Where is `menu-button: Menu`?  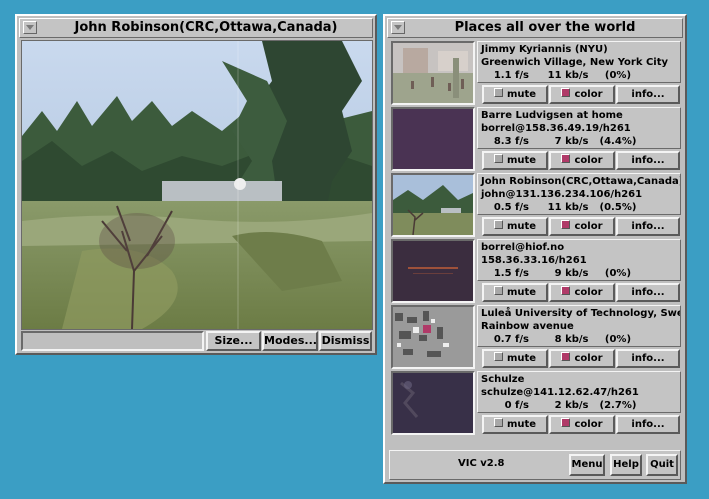 menu-button: Menu is located at coordinates (587, 465).